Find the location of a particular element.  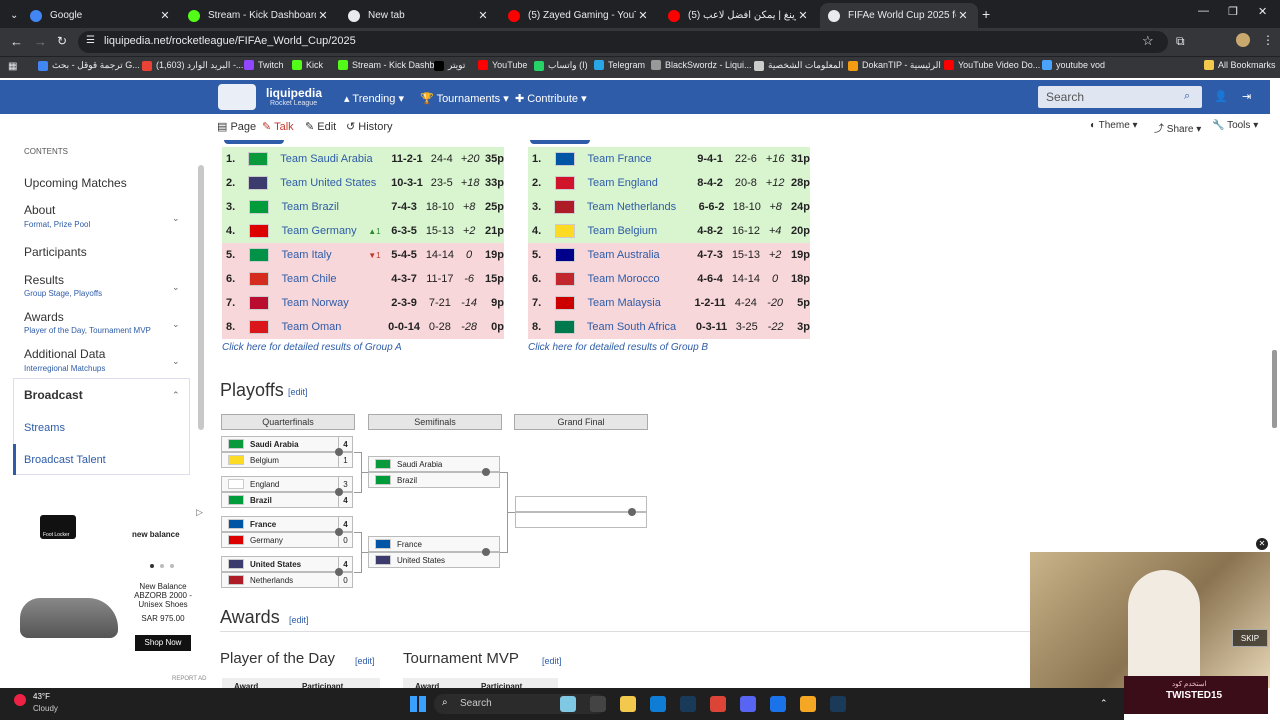

bracket-team: United States is located at coordinates (434, 560).